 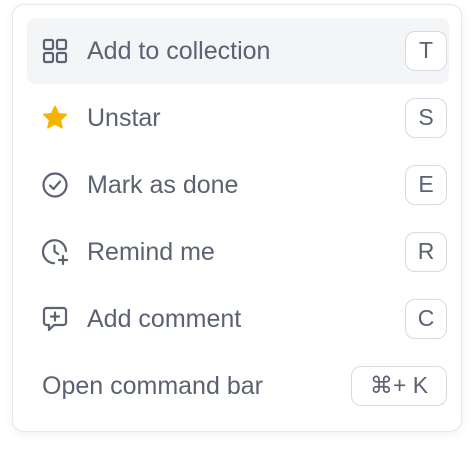 I want to click on shortcut-key: E, so click(x=426, y=185).